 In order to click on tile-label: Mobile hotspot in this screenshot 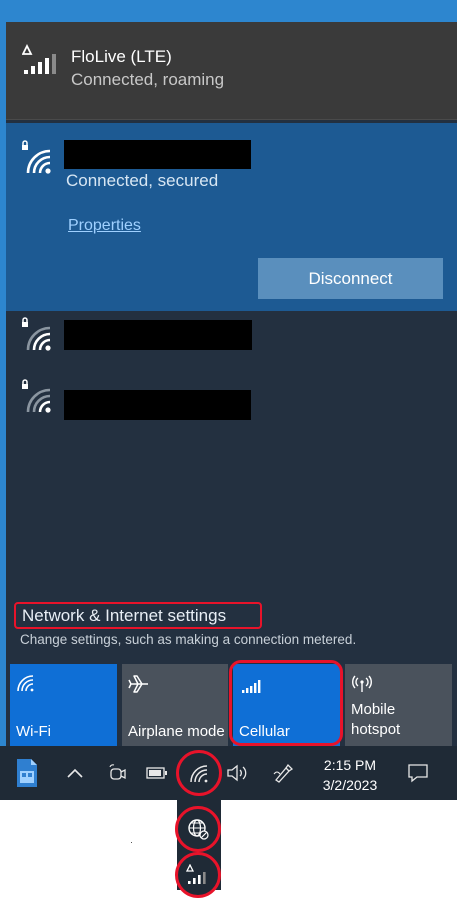, I will do `click(376, 719)`.